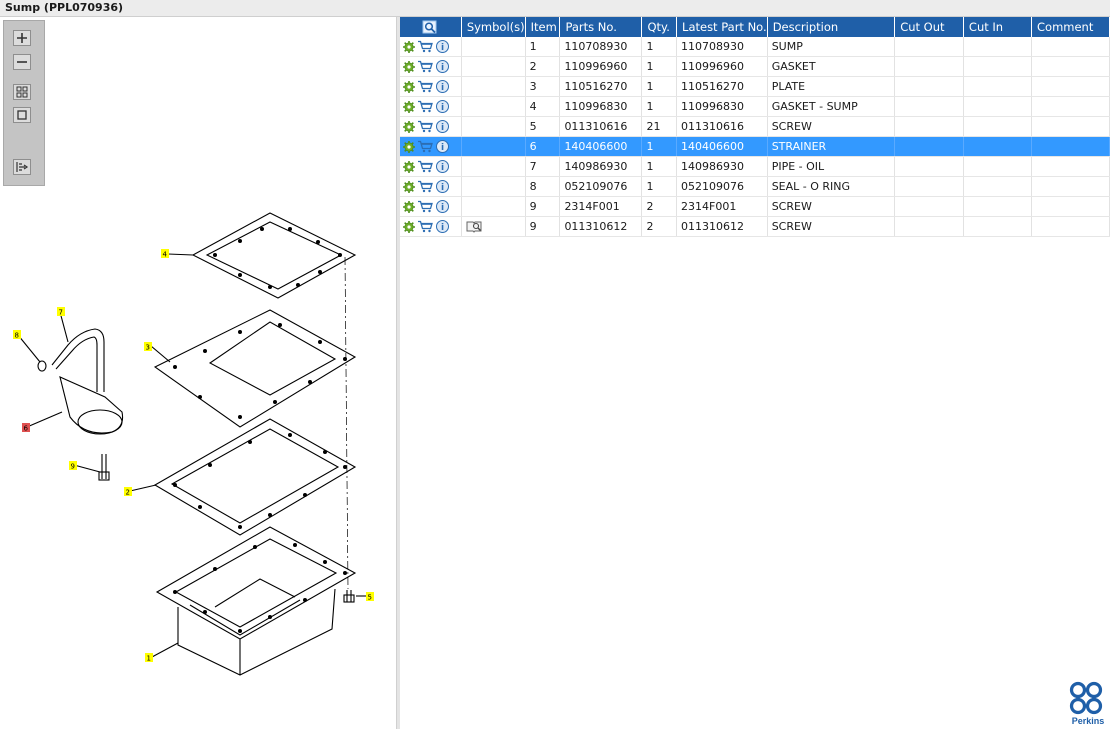  What do you see at coordinates (22, 115) in the screenshot?
I see `actual-size-button` at bounding box center [22, 115].